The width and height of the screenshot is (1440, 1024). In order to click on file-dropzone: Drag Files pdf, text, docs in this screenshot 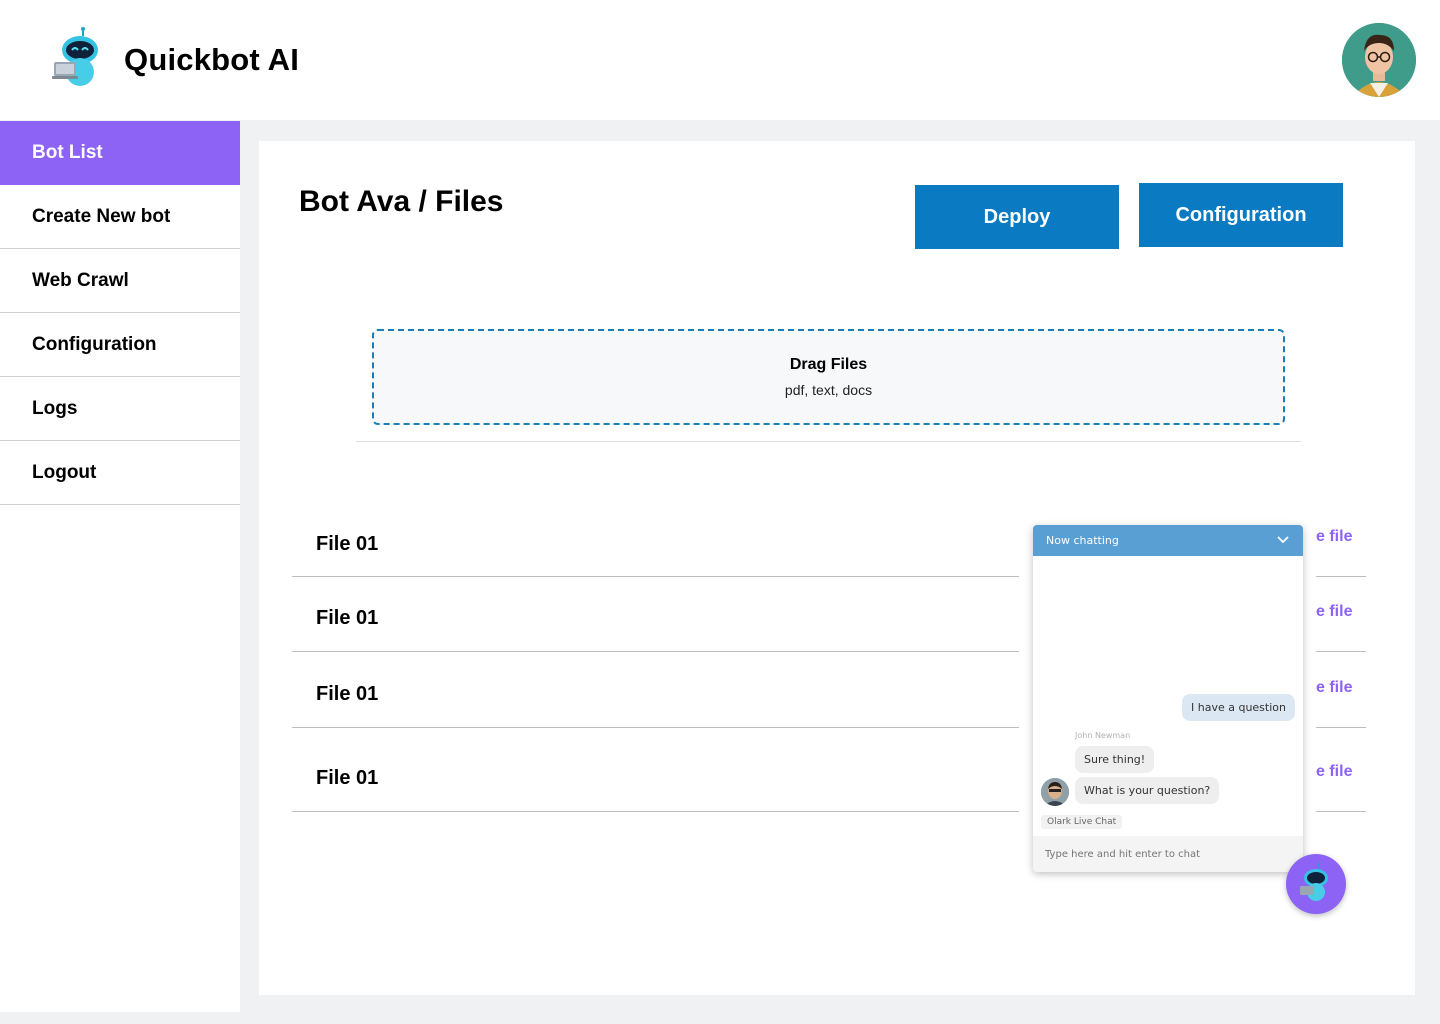, I will do `click(828, 377)`.